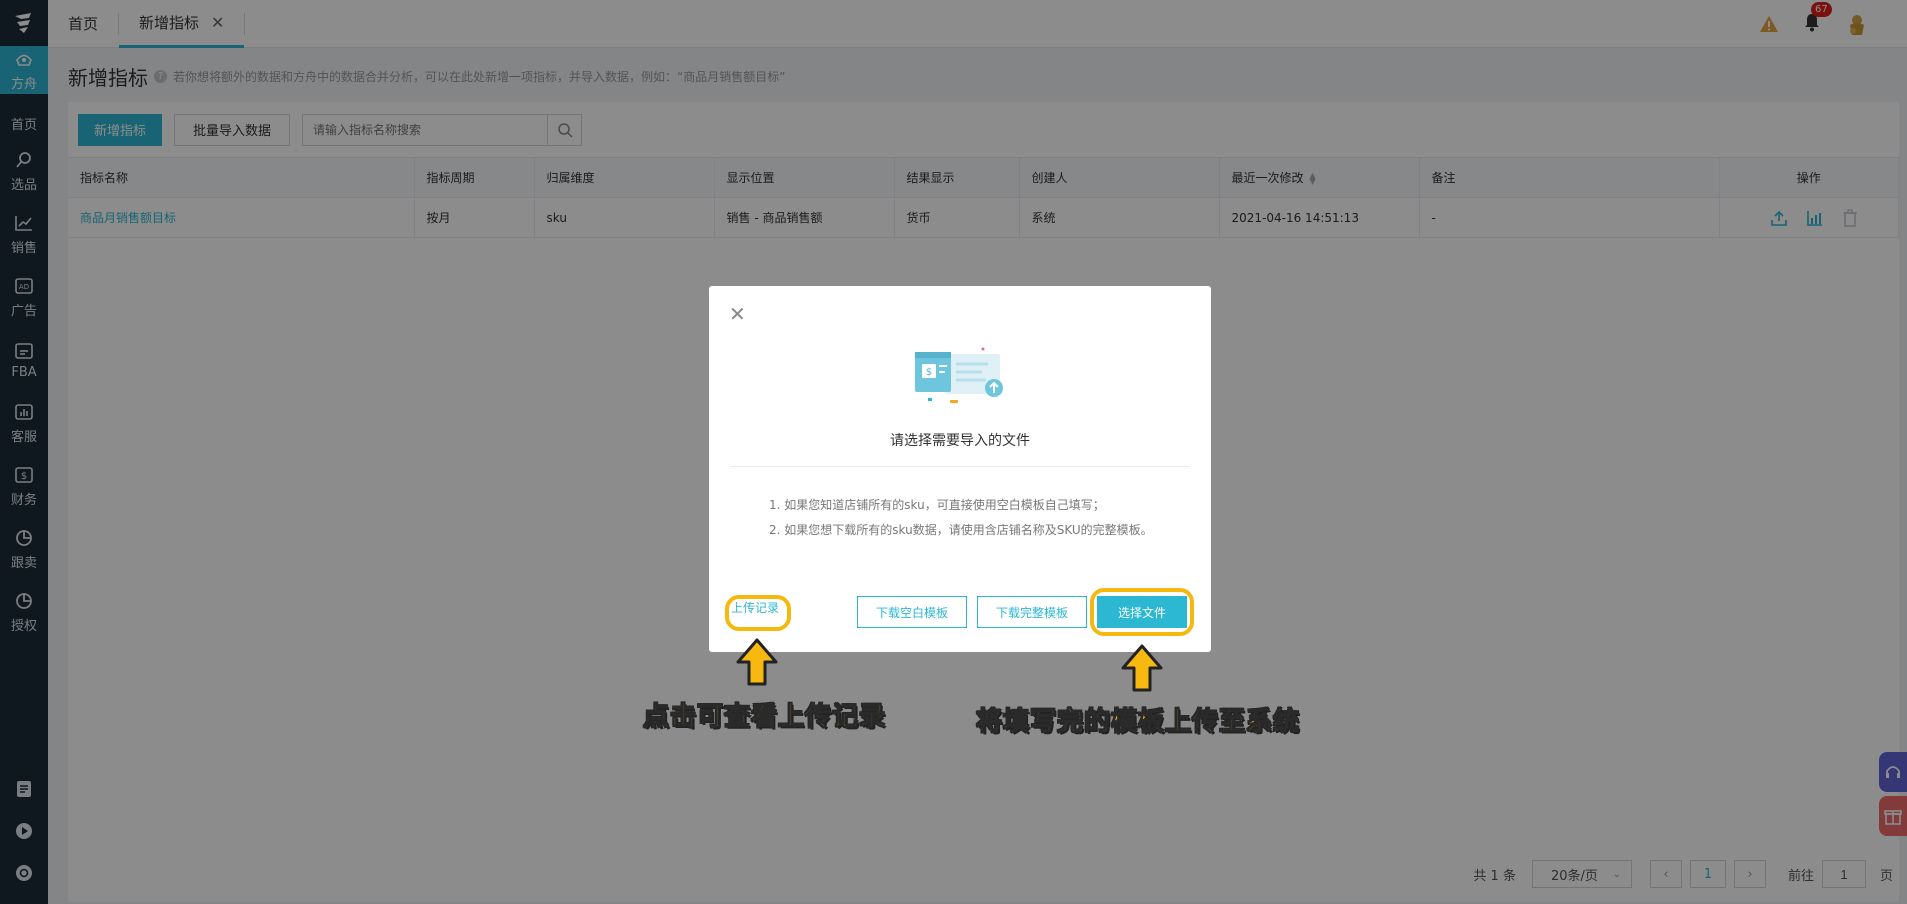 This screenshot has width=1907, height=904. Describe the element at coordinates (960, 441) in the screenshot. I see `modal-title: 请选择需要导入的文件` at that location.